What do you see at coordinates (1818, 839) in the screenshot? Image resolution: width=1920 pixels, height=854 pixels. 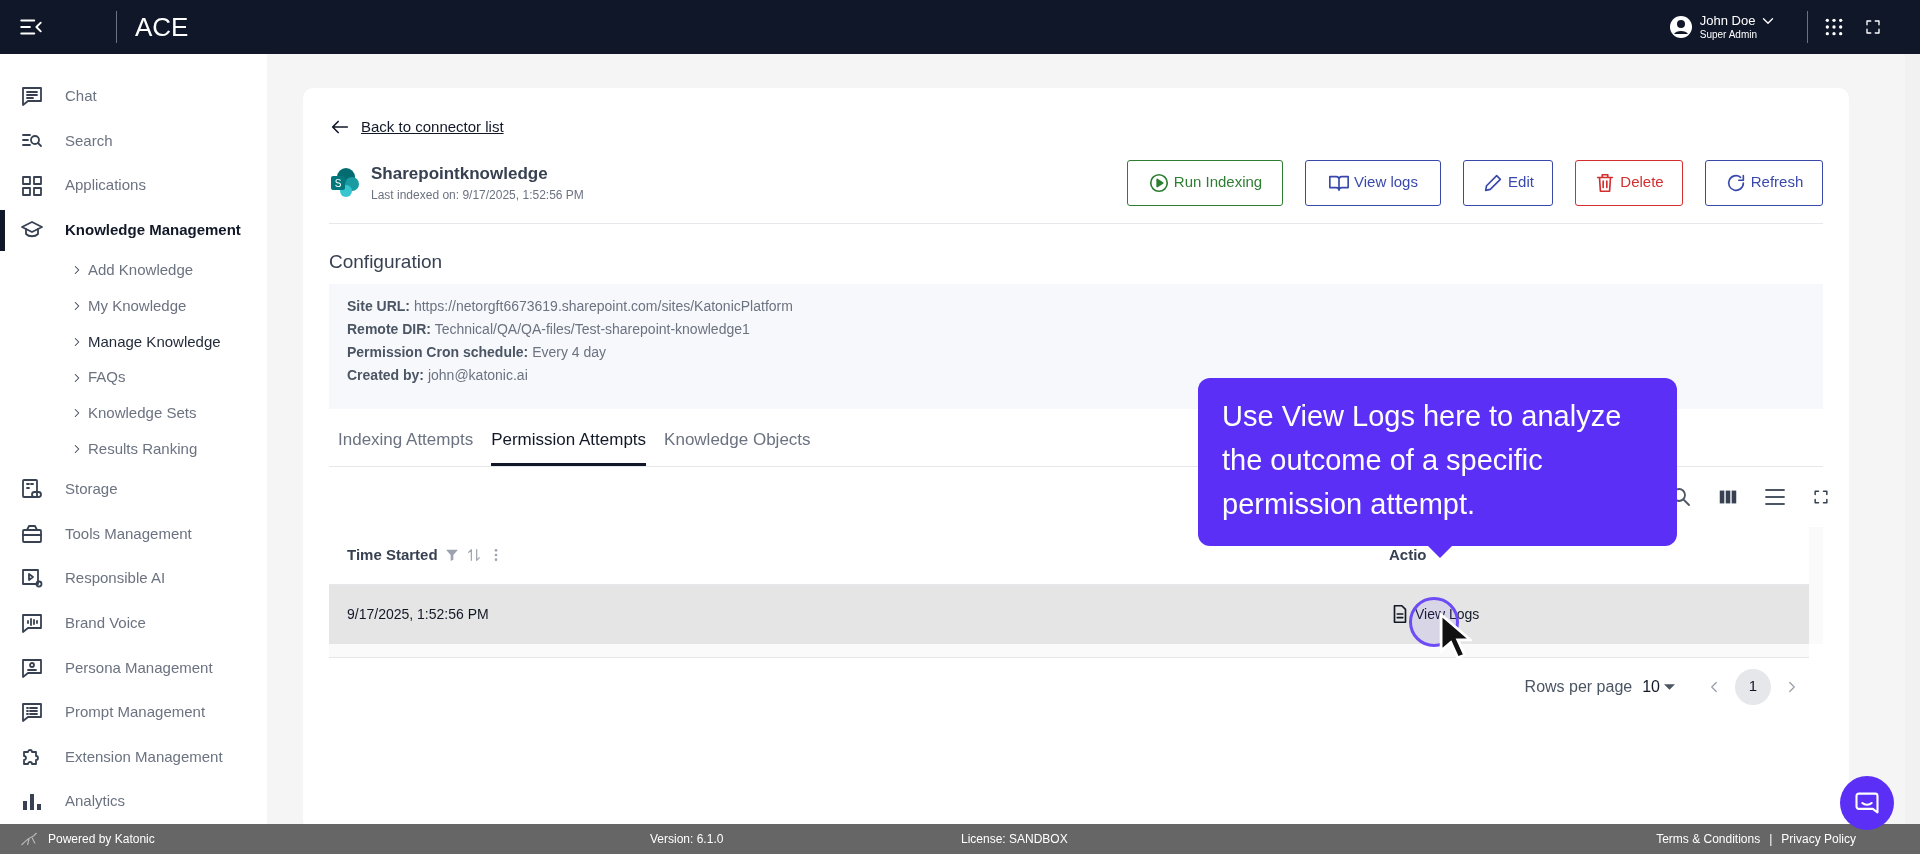 I see `privacy-link: Privacy Policy` at bounding box center [1818, 839].